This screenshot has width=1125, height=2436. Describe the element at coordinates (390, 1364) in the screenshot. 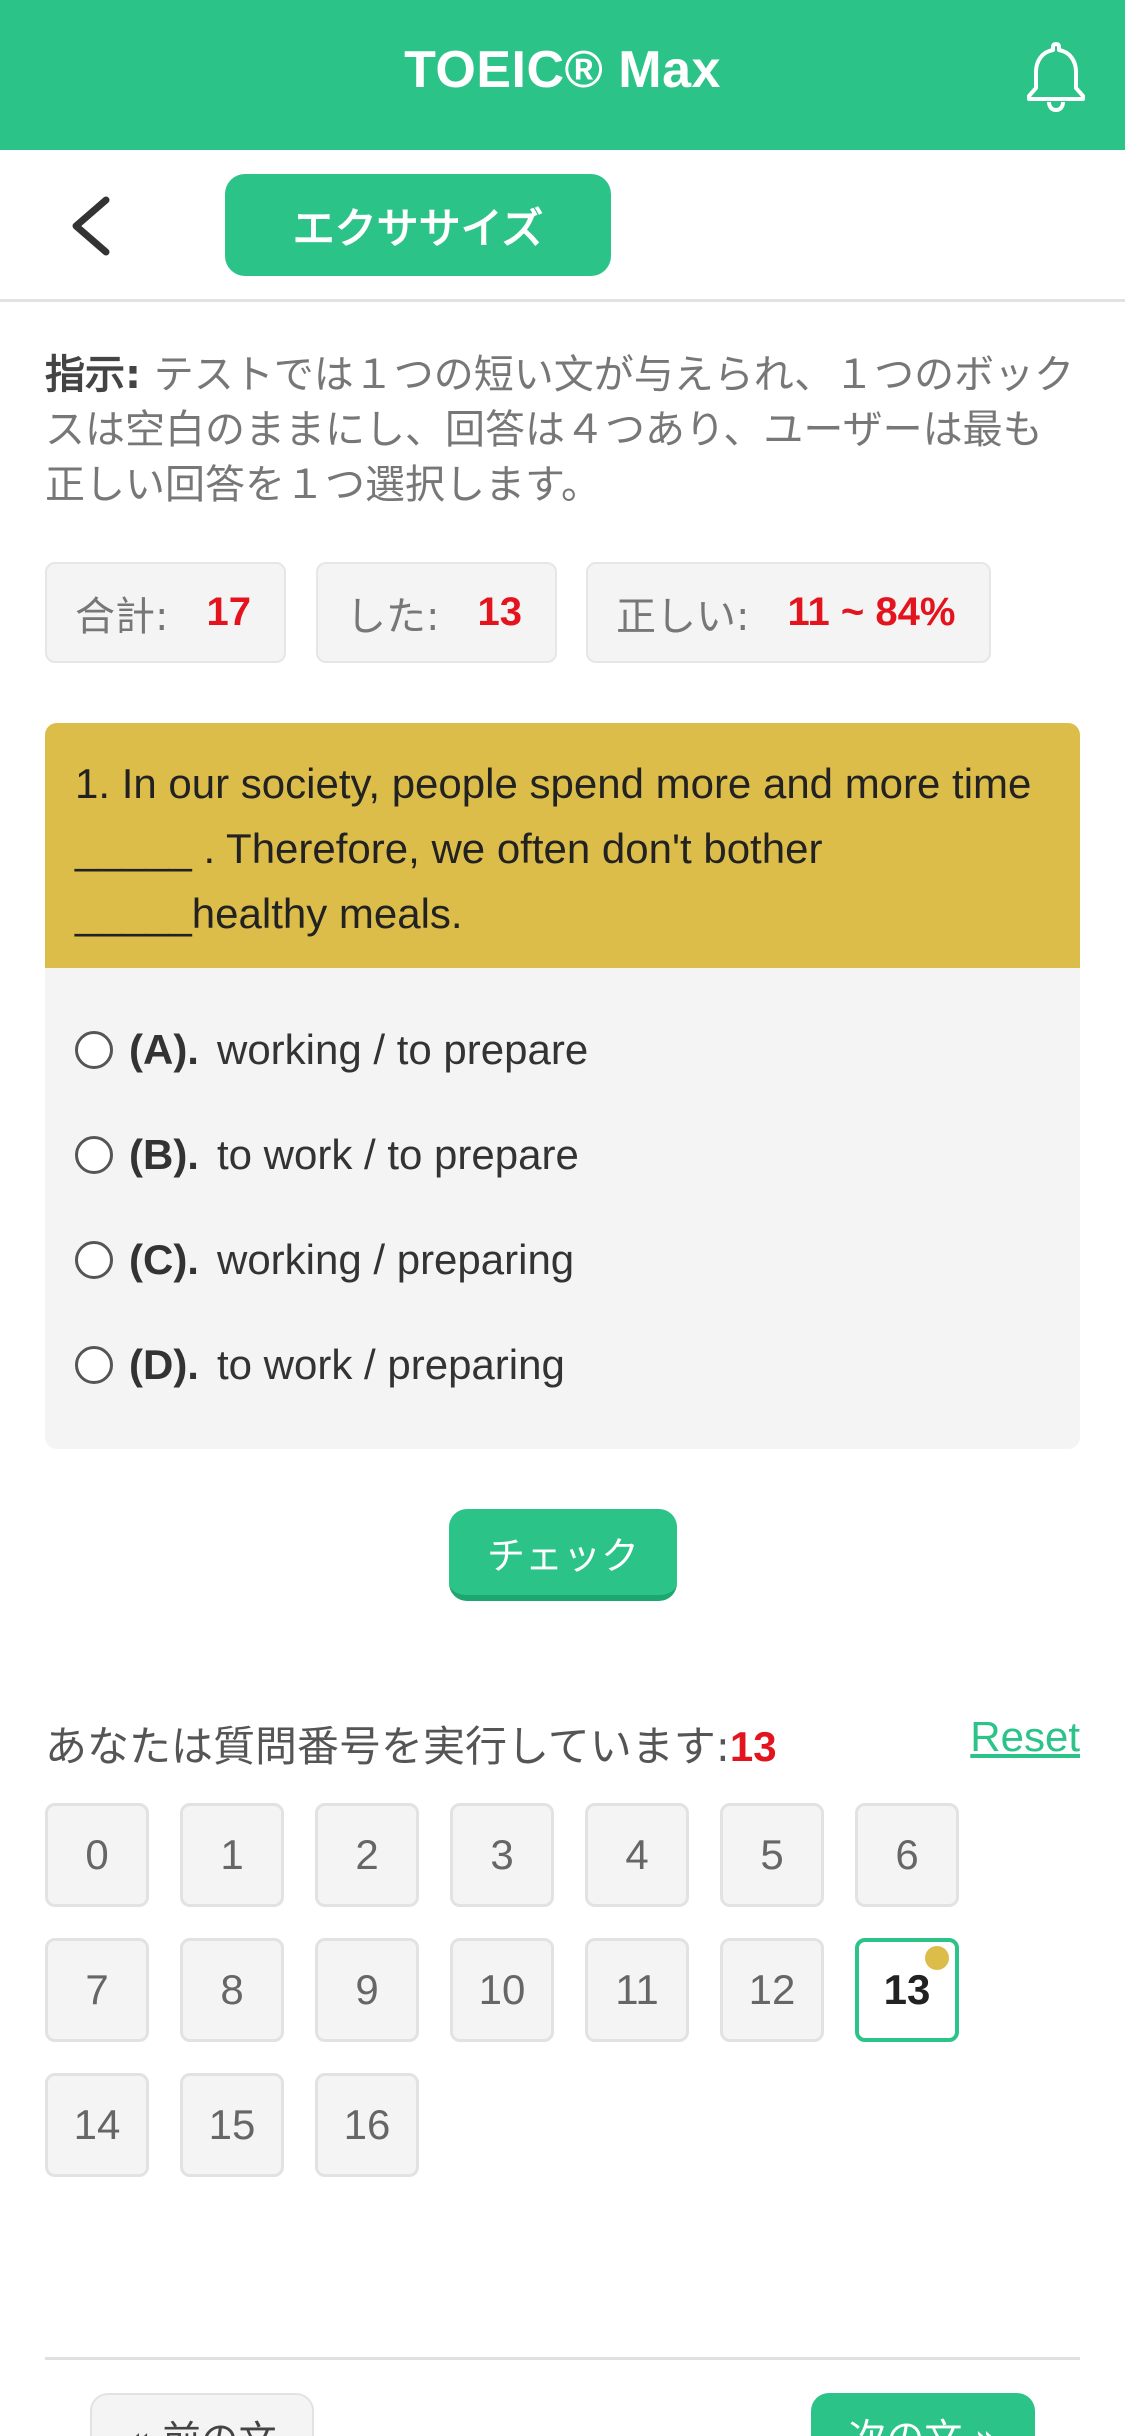

I see `option-text: to work / preparing` at that location.